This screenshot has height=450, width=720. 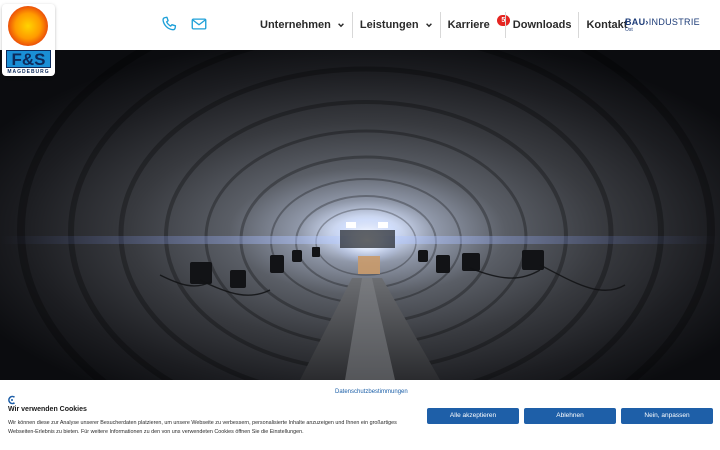 I want to click on cookie-icon, so click(x=11, y=400).